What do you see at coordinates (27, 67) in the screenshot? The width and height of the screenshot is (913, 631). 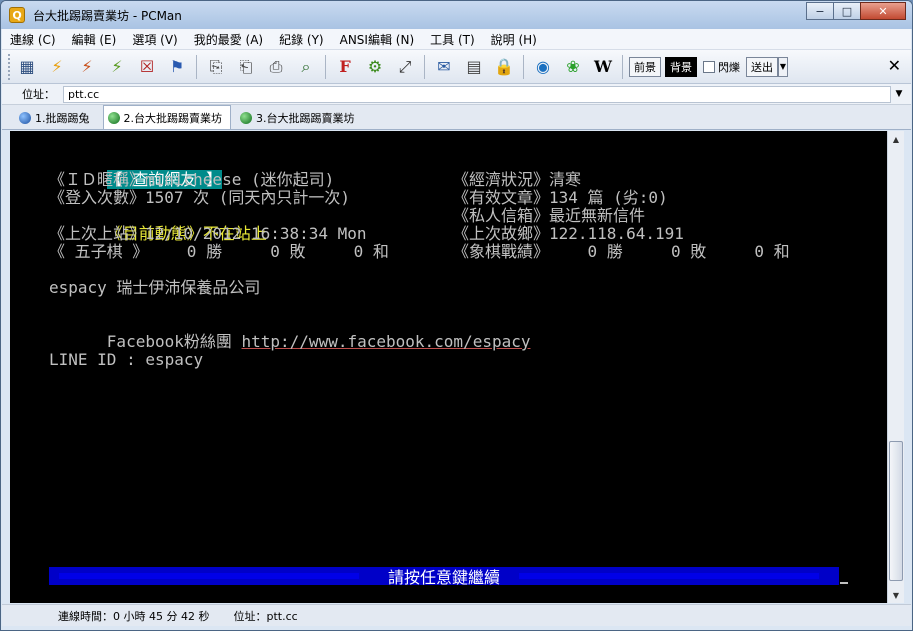 I see `site-list-icon: ▦` at bounding box center [27, 67].